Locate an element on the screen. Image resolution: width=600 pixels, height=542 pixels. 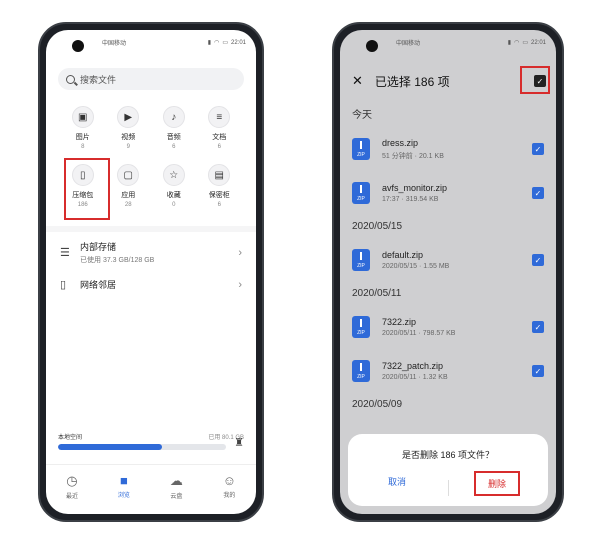
cloud-icon: ☁ is located at coordinates (176, 480).